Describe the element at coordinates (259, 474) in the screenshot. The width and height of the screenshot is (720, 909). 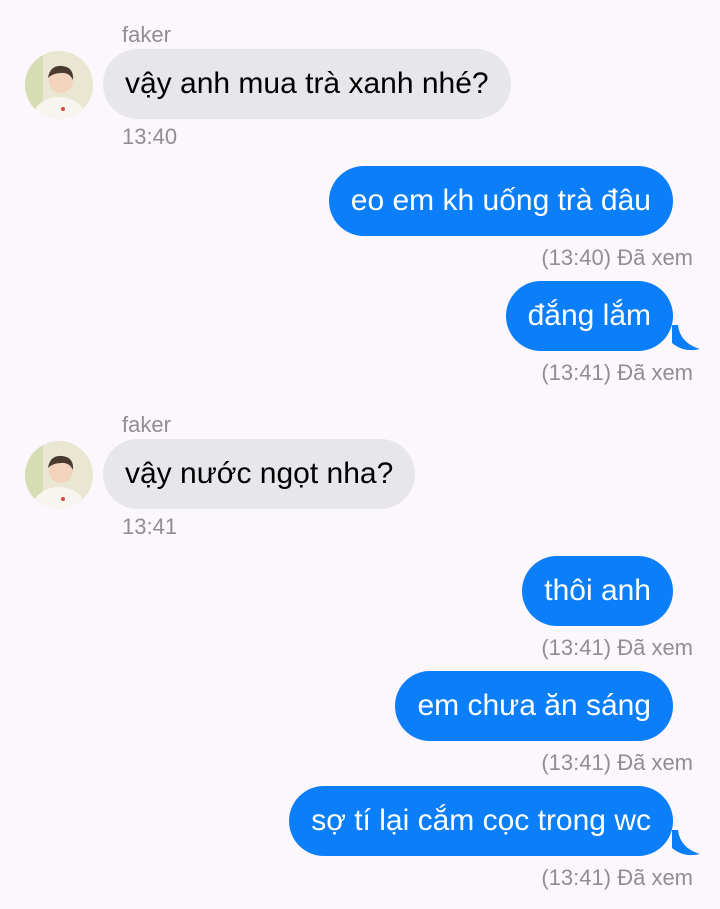
I see `message-bubble: vậy nước ngọt nha?` at that location.